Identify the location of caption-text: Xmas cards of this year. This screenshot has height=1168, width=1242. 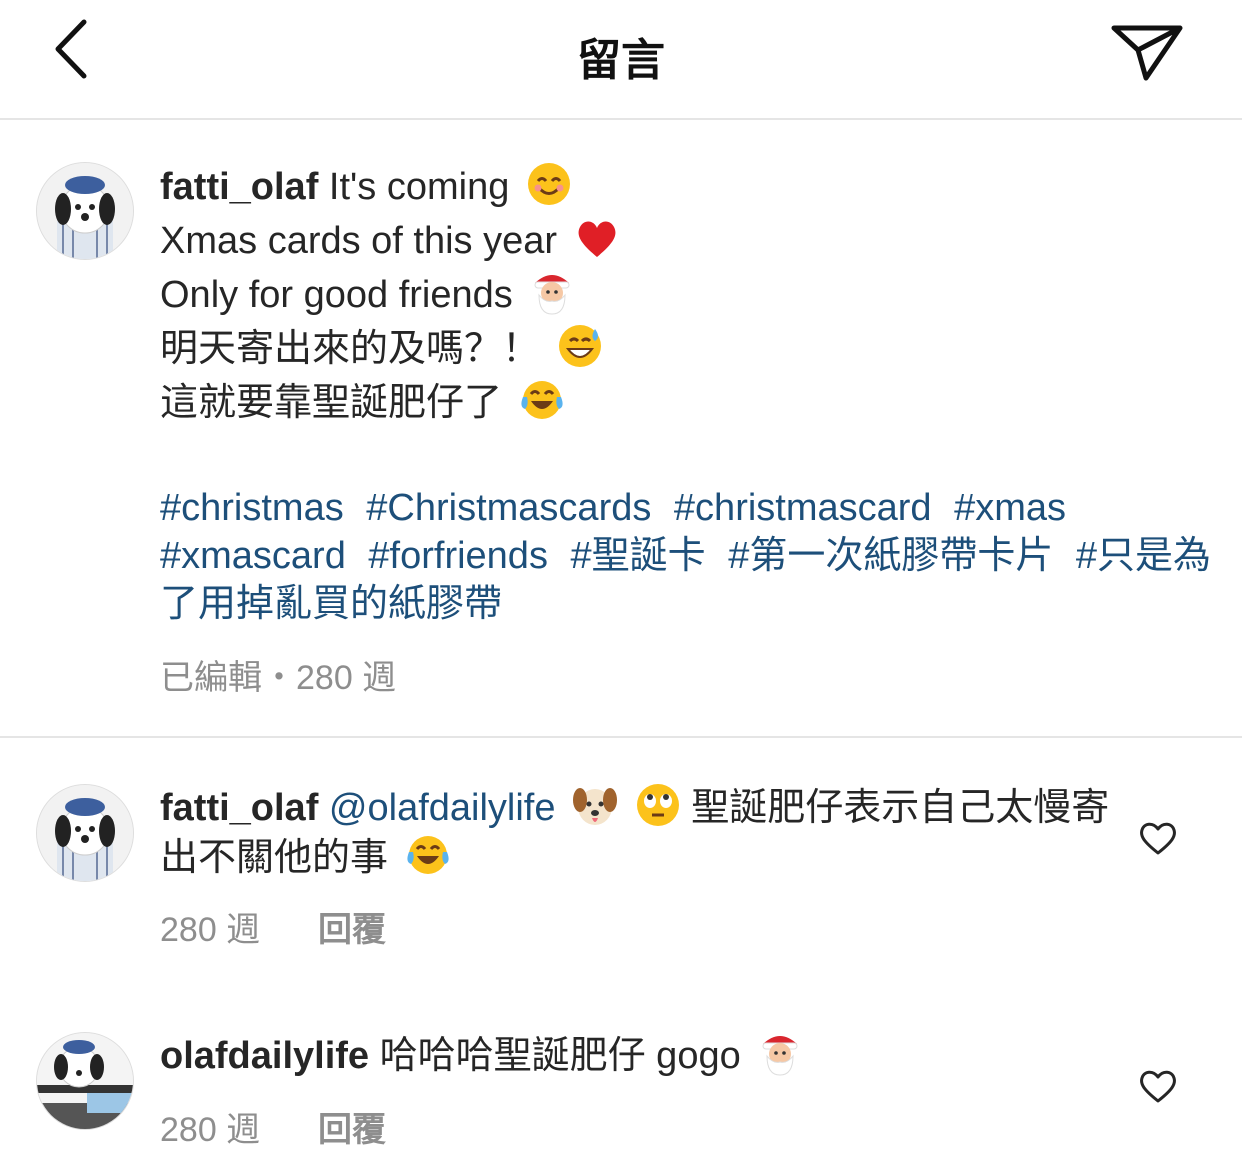
(359, 241).